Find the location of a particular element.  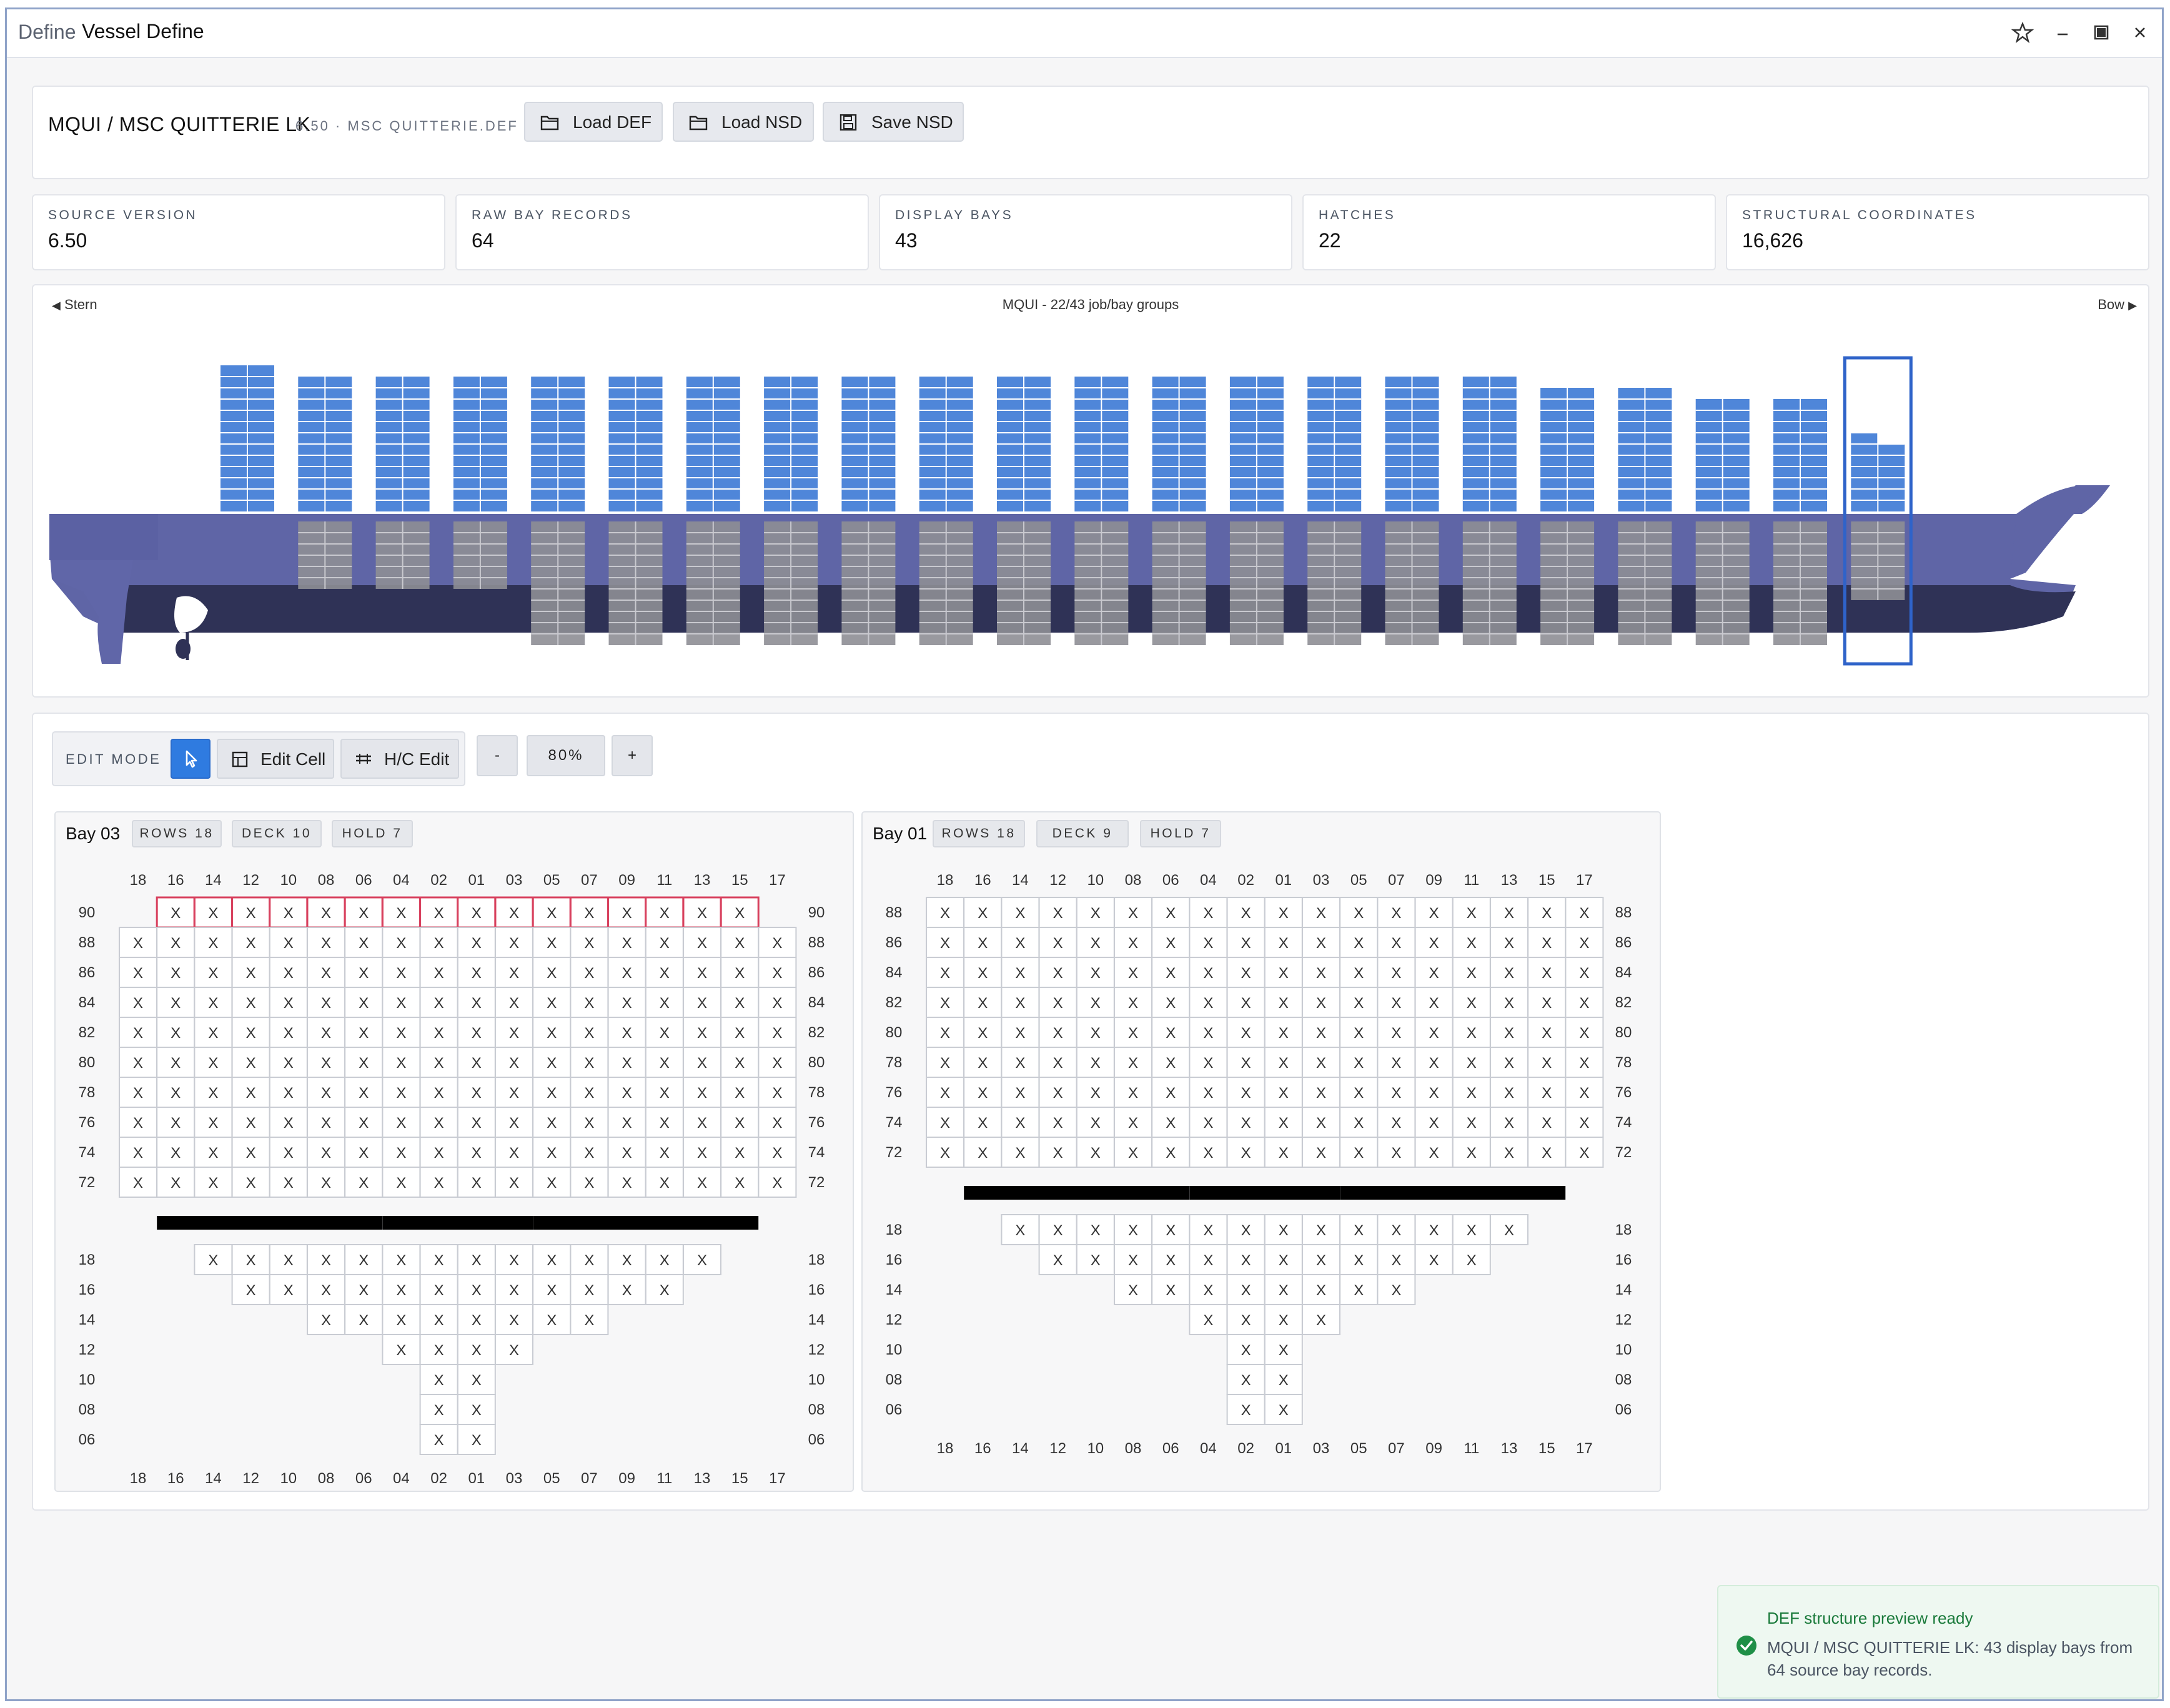

select-mode-button is located at coordinates (191, 759).